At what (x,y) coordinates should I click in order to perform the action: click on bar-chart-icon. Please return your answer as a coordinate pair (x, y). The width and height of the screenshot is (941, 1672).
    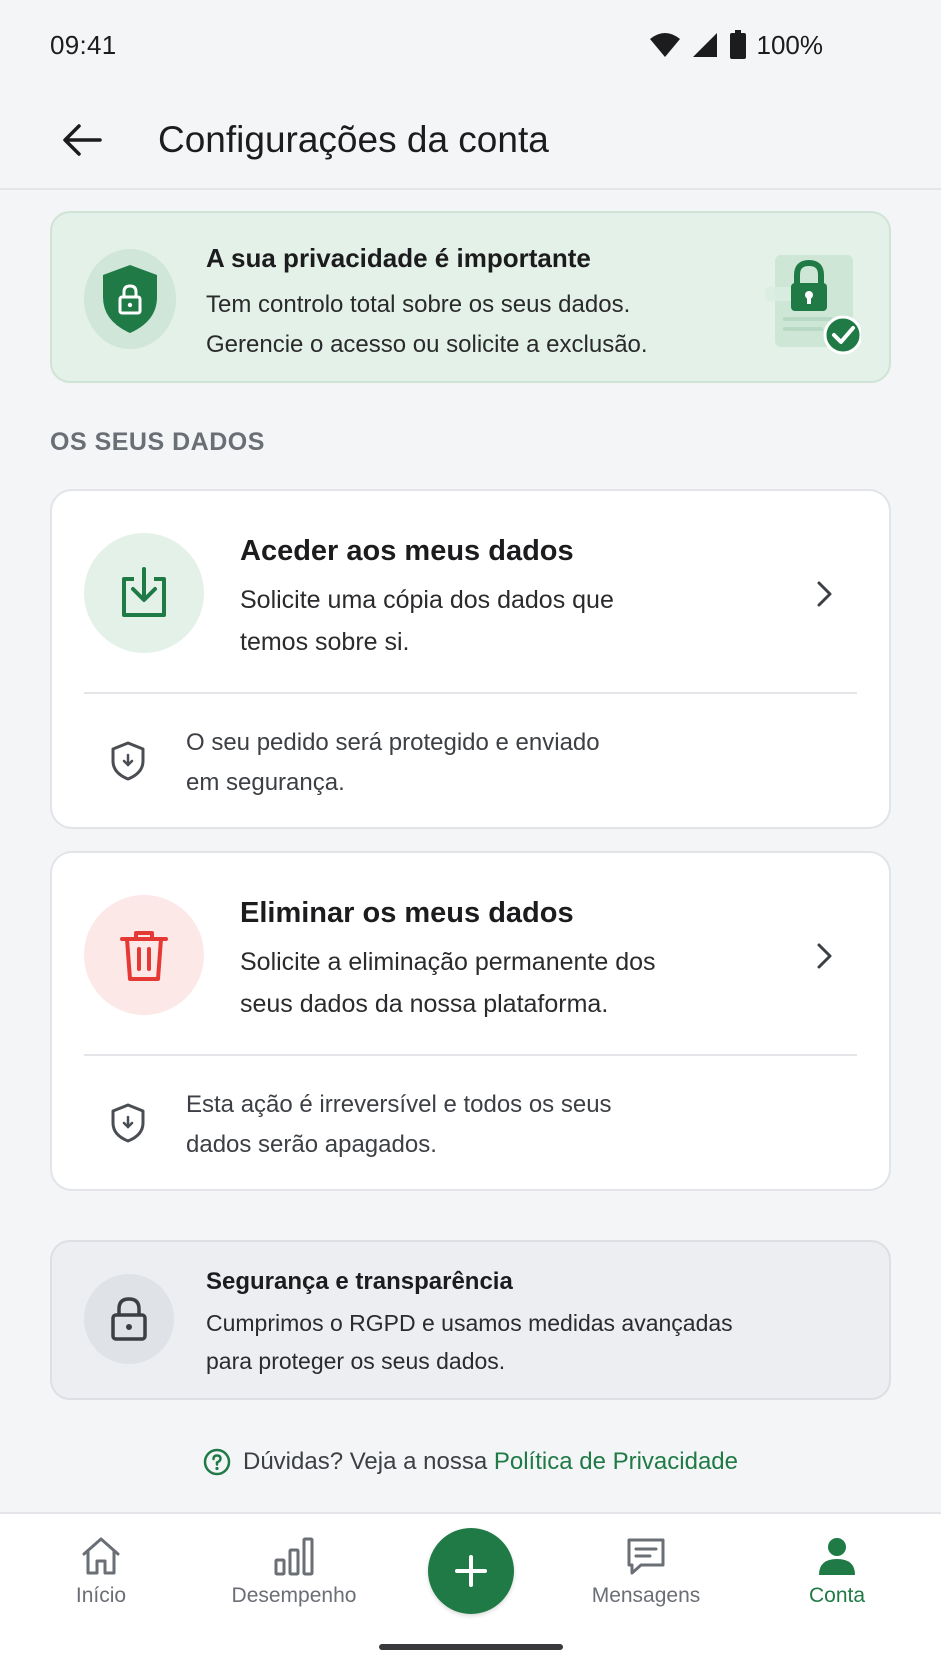
    Looking at the image, I should click on (294, 1556).